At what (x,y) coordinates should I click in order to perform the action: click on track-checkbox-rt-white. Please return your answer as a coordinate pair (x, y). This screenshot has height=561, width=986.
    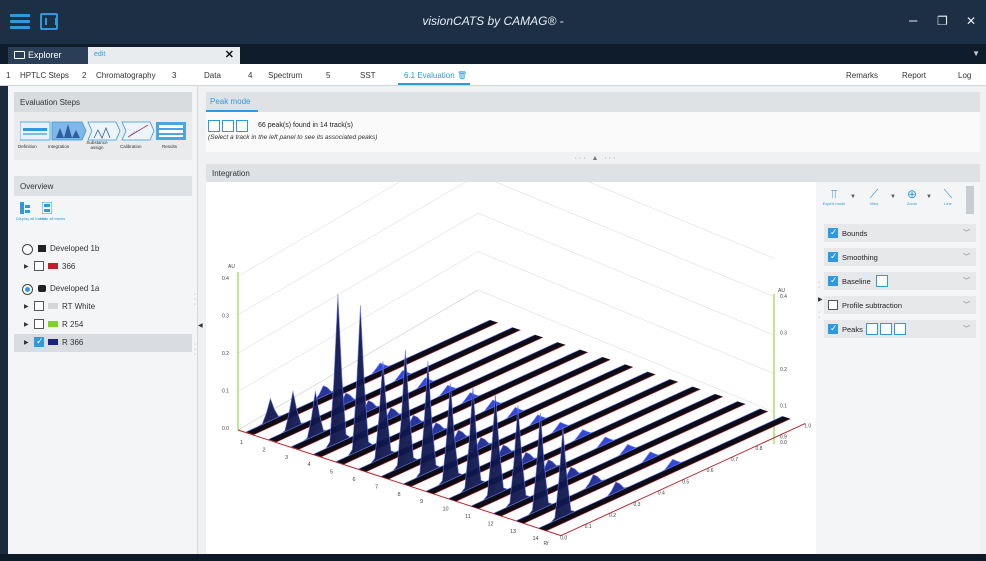
    Looking at the image, I should click on (39, 306).